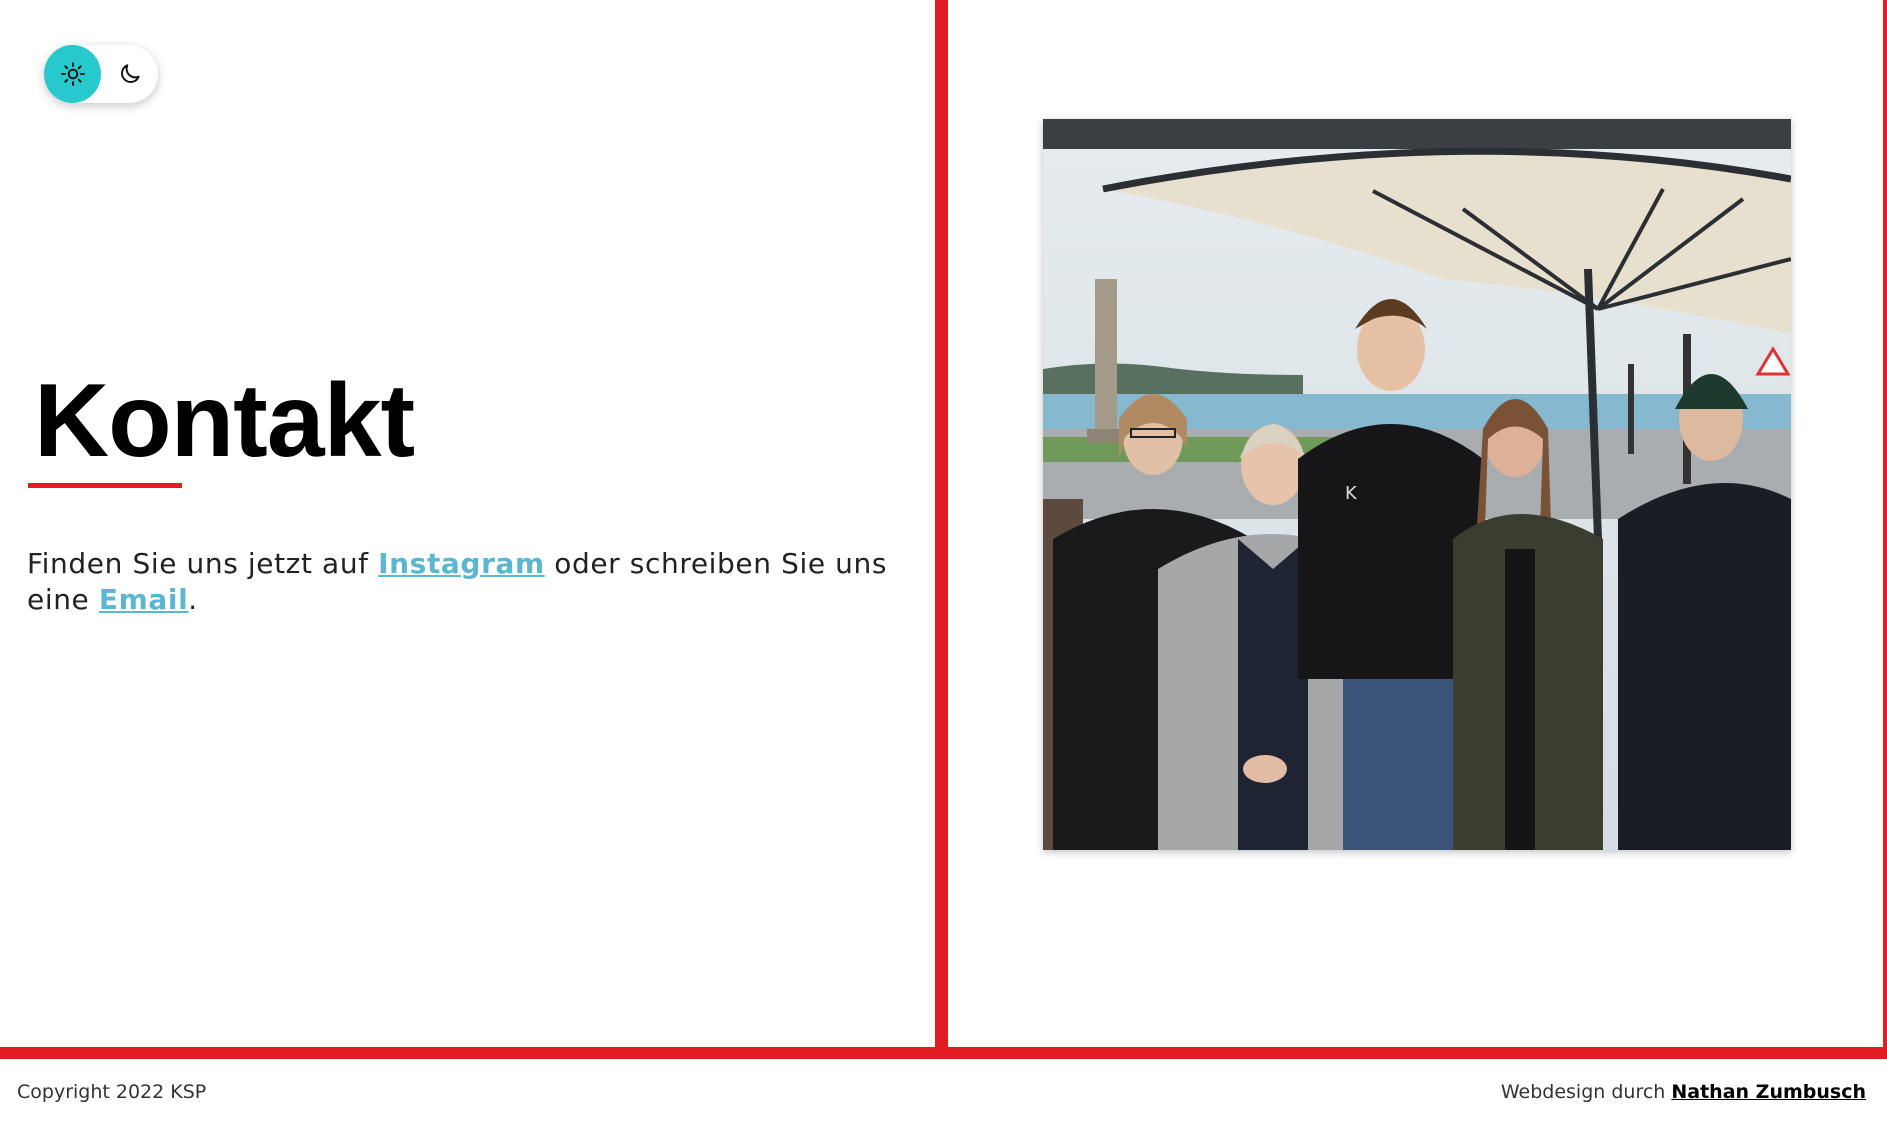 This screenshot has width=1887, height=1124. I want to click on page-title: Kontakt, so click(224, 421).